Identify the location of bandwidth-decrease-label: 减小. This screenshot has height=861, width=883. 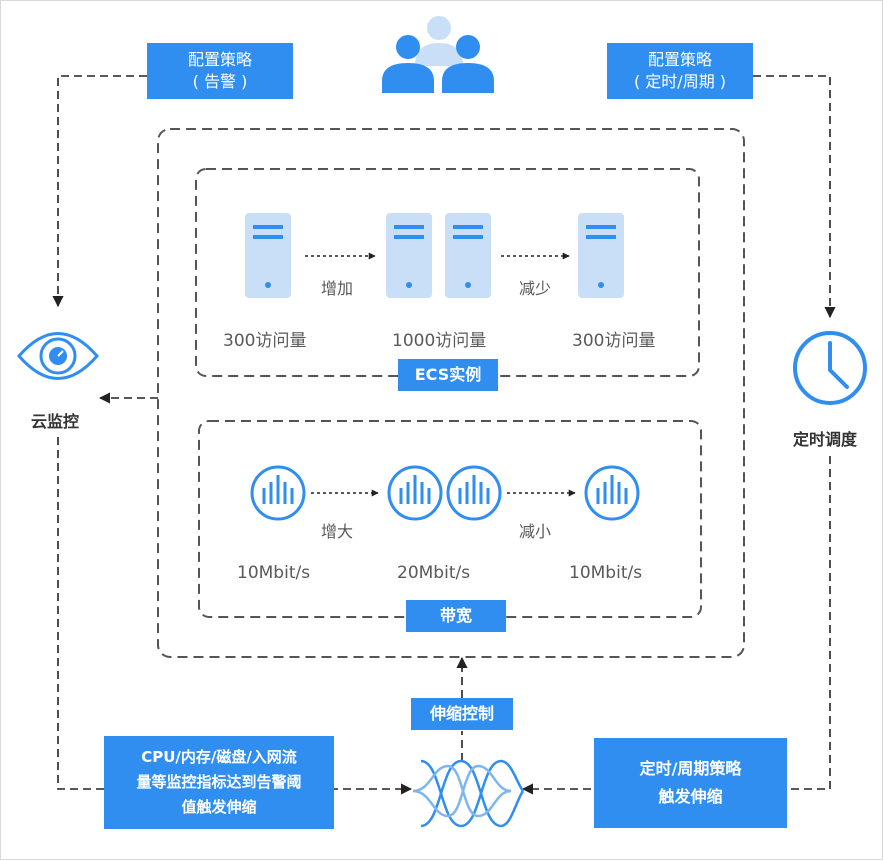
(535, 531).